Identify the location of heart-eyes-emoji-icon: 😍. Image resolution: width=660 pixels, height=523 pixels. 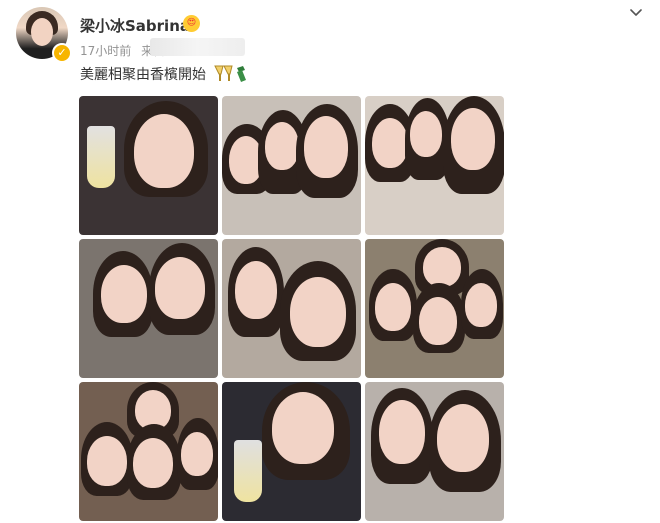
(191, 23).